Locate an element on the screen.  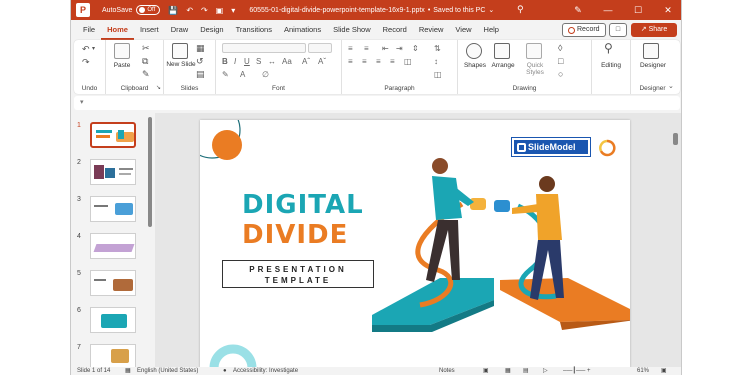
shape-outline-icon: □ is located at coordinates (560, 61).